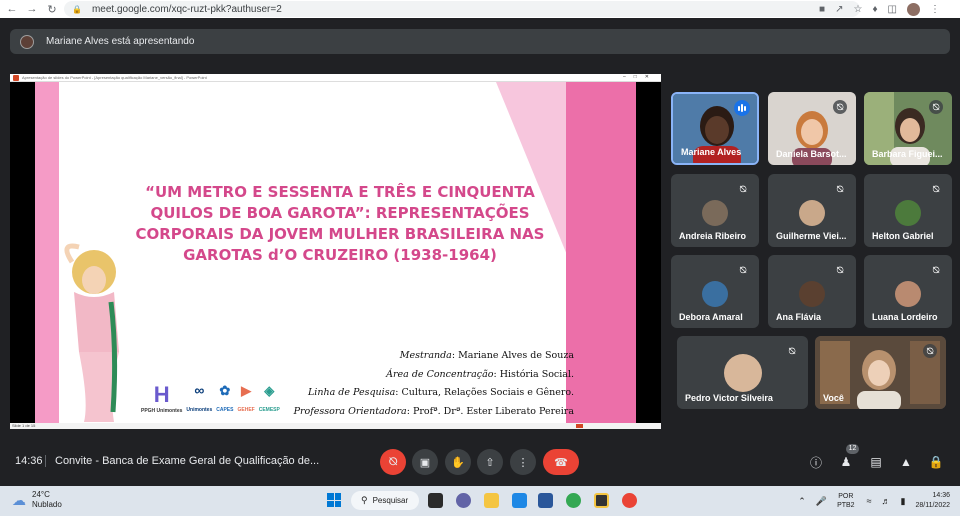  What do you see at coordinates (186, 9) in the screenshot?
I see `url-text: meet.google.com/xqc-ruzt-pkk?authuser=2` at bounding box center [186, 9].